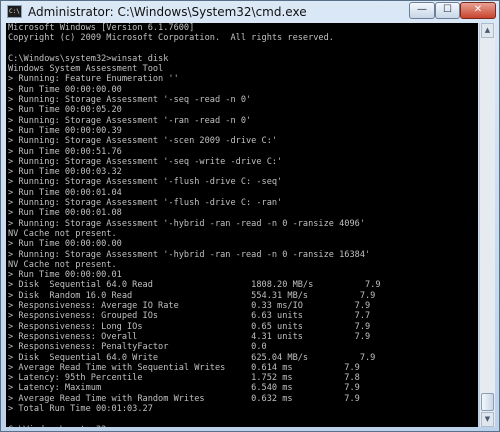  What do you see at coordinates (59, 426) in the screenshot?
I see `console-line: C:\Windows\system32>` at bounding box center [59, 426].